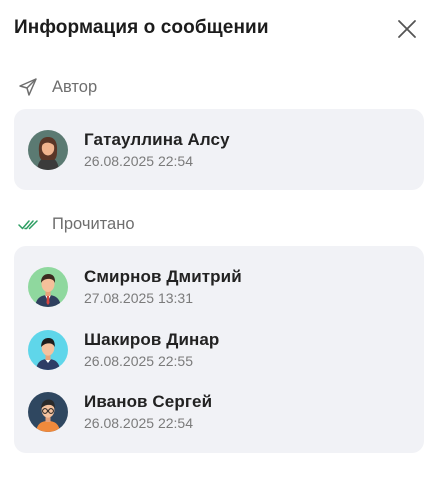  Describe the element at coordinates (48, 350) in the screenshot. I see `avatar-man-cyan` at that location.